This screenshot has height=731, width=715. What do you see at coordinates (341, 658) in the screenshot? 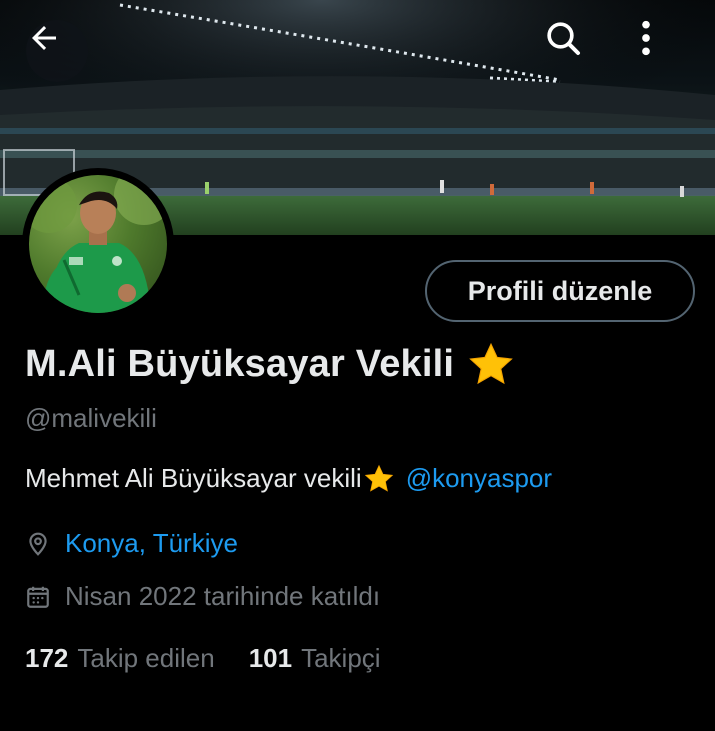
I see `followers-label: Takipçi` at bounding box center [341, 658].